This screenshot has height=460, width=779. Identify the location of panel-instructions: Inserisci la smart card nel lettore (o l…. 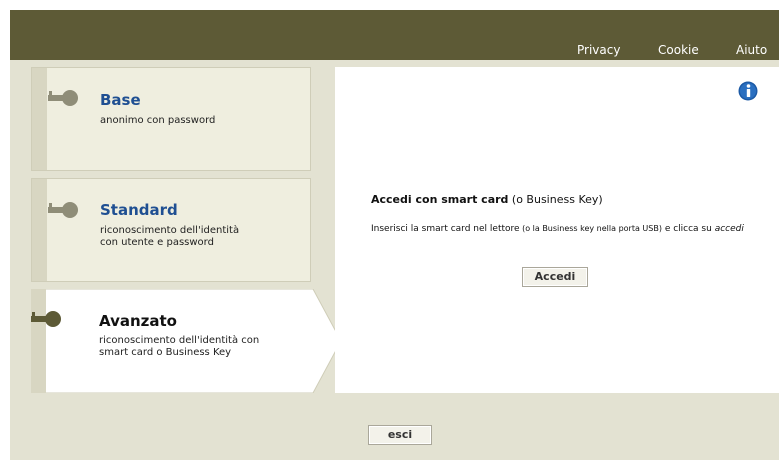
(561, 229).